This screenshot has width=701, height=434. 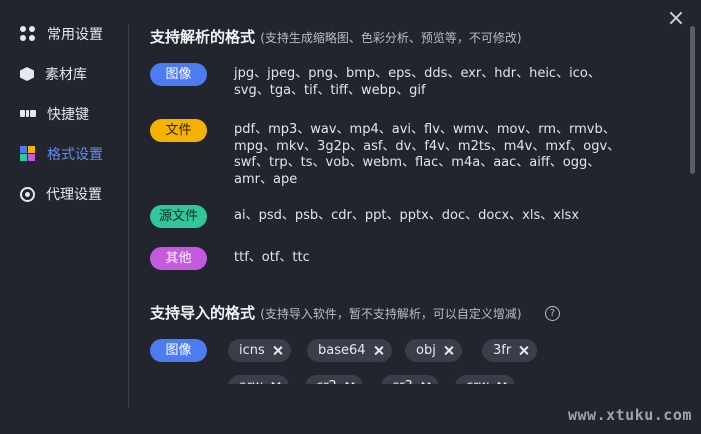 What do you see at coordinates (251, 381) in the screenshot?
I see `tag-label: arw` at bounding box center [251, 381].